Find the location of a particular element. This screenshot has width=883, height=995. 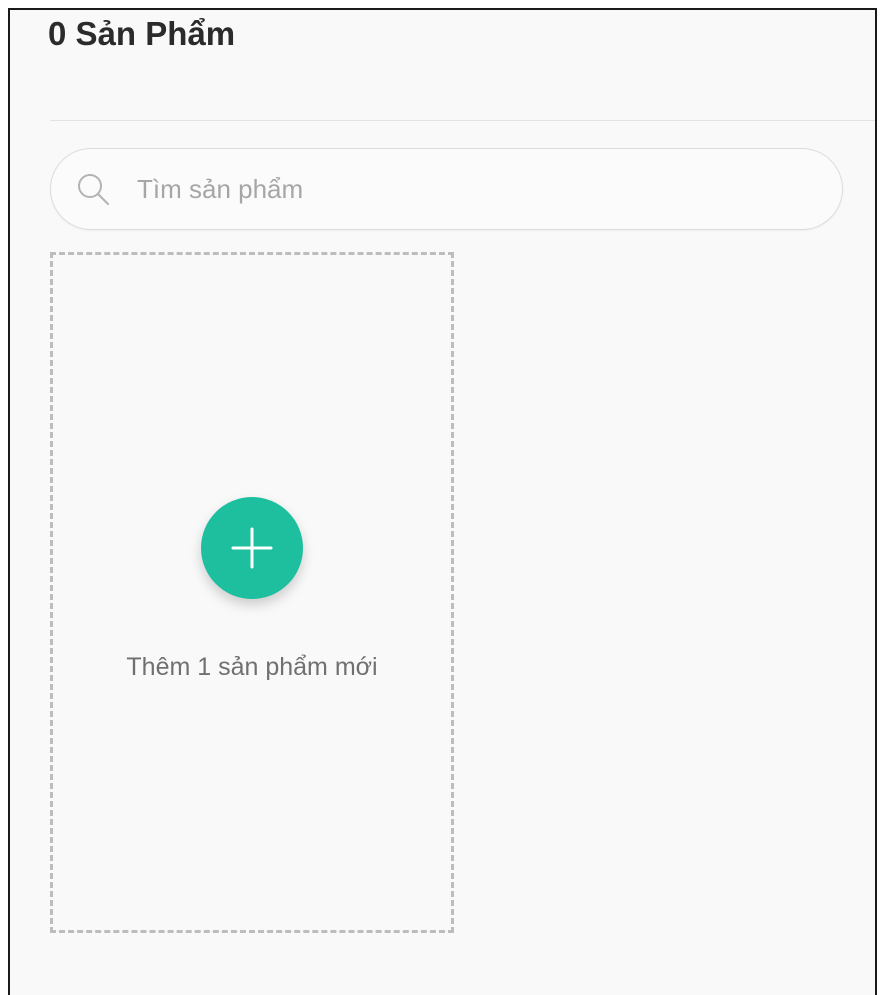

search-input is located at coordinates (467, 189).